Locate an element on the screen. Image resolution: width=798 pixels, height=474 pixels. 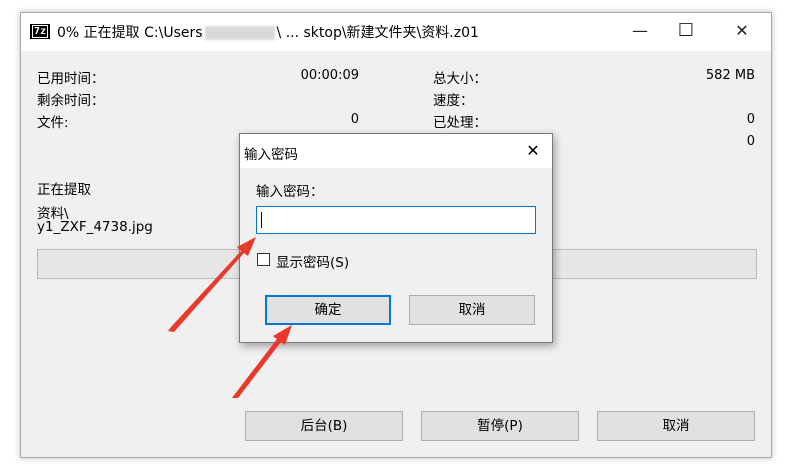
annotation-arrows is located at coordinates (230, 317).